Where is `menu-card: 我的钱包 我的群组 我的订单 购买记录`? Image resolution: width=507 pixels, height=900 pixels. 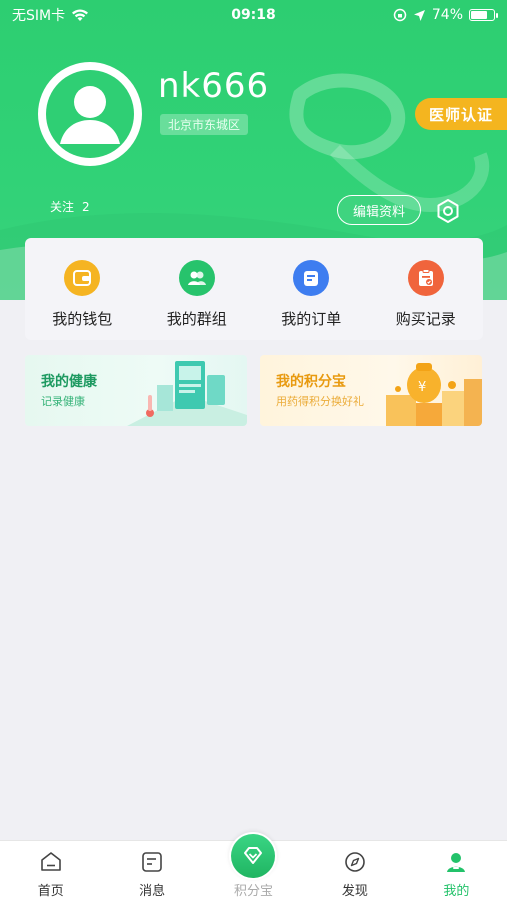 menu-card: 我的钱包 我的群组 我的订单 购买记录 is located at coordinates (254, 289).